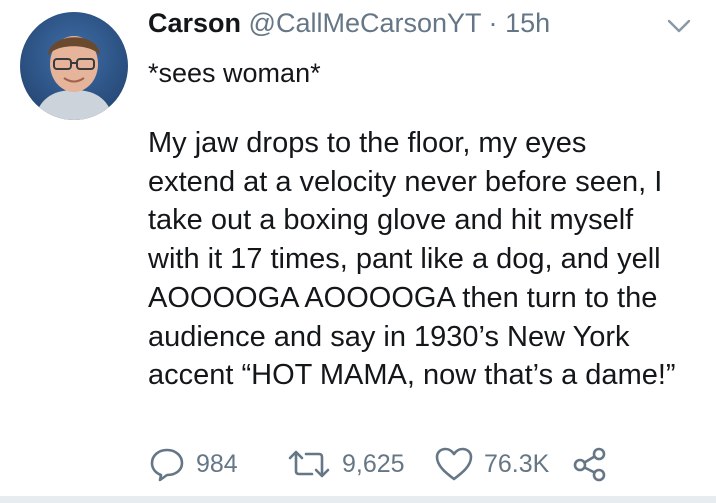  What do you see at coordinates (309, 464) in the screenshot?
I see `retweet-icon` at bounding box center [309, 464].